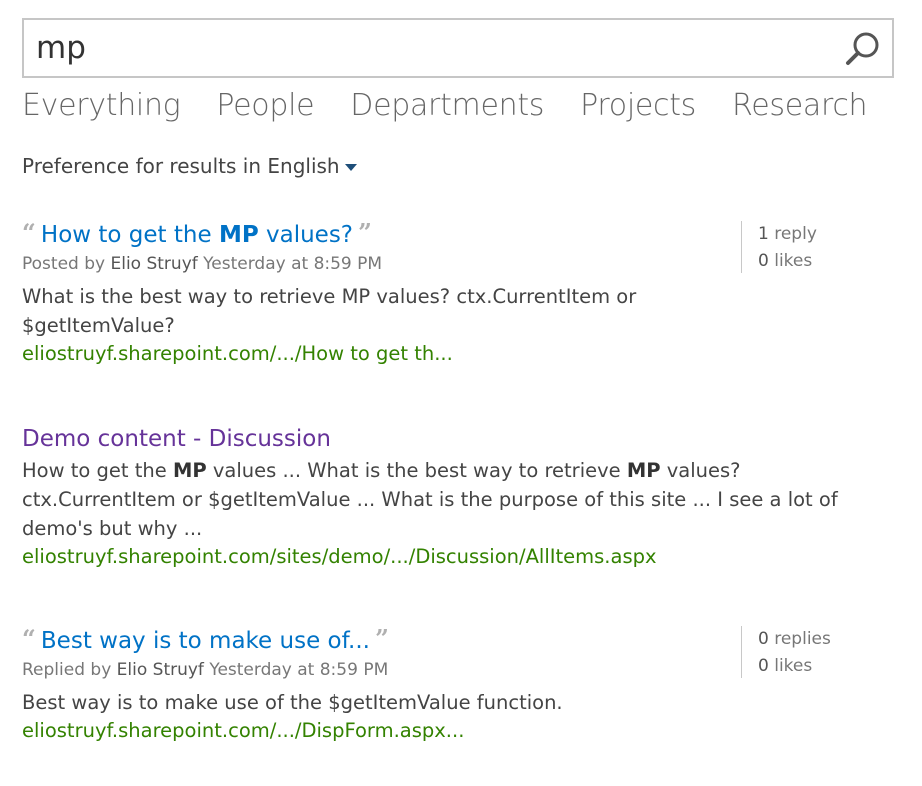  I want to click on meta-prefix: Posted by, so click(64, 264).